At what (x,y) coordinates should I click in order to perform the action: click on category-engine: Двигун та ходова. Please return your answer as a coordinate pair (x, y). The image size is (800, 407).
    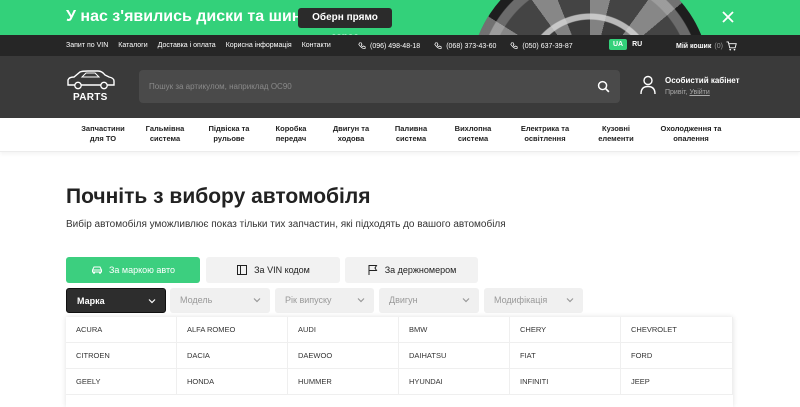
    Looking at the image, I should click on (351, 134).